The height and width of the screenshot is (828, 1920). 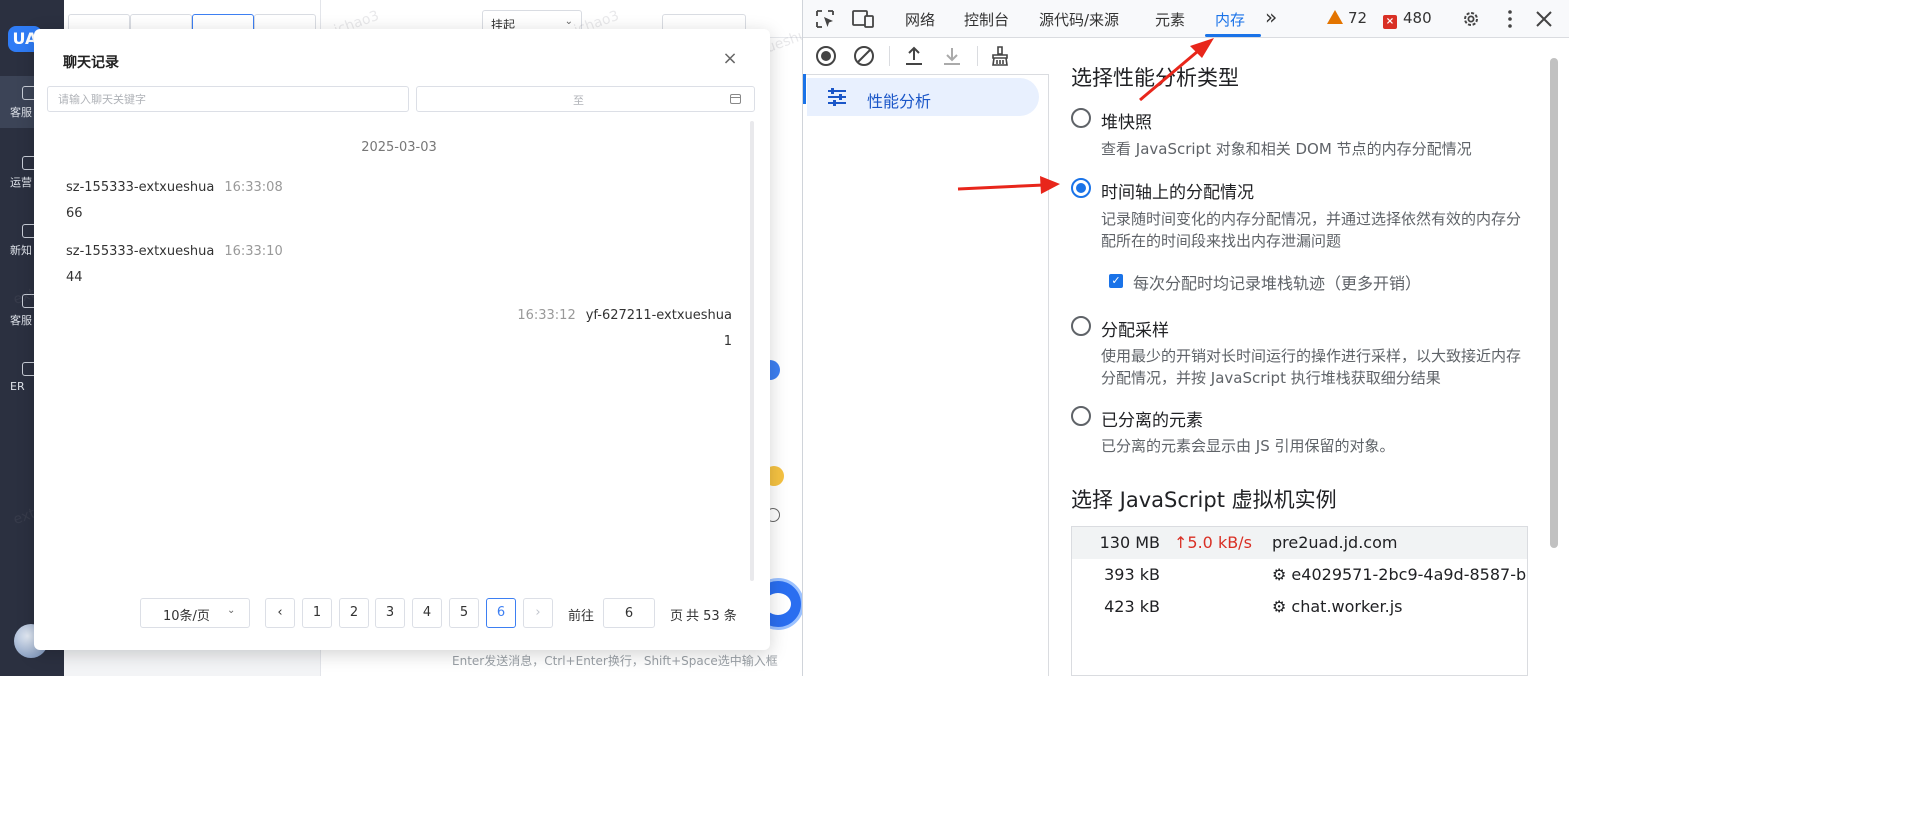 What do you see at coordinates (1172, 73) in the screenshot?
I see `annotation-arrow-memory-tab` at bounding box center [1172, 73].